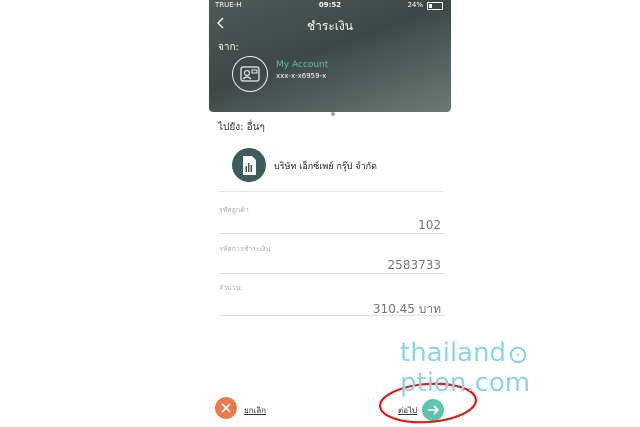  I want to click on divider, so click(331, 191).